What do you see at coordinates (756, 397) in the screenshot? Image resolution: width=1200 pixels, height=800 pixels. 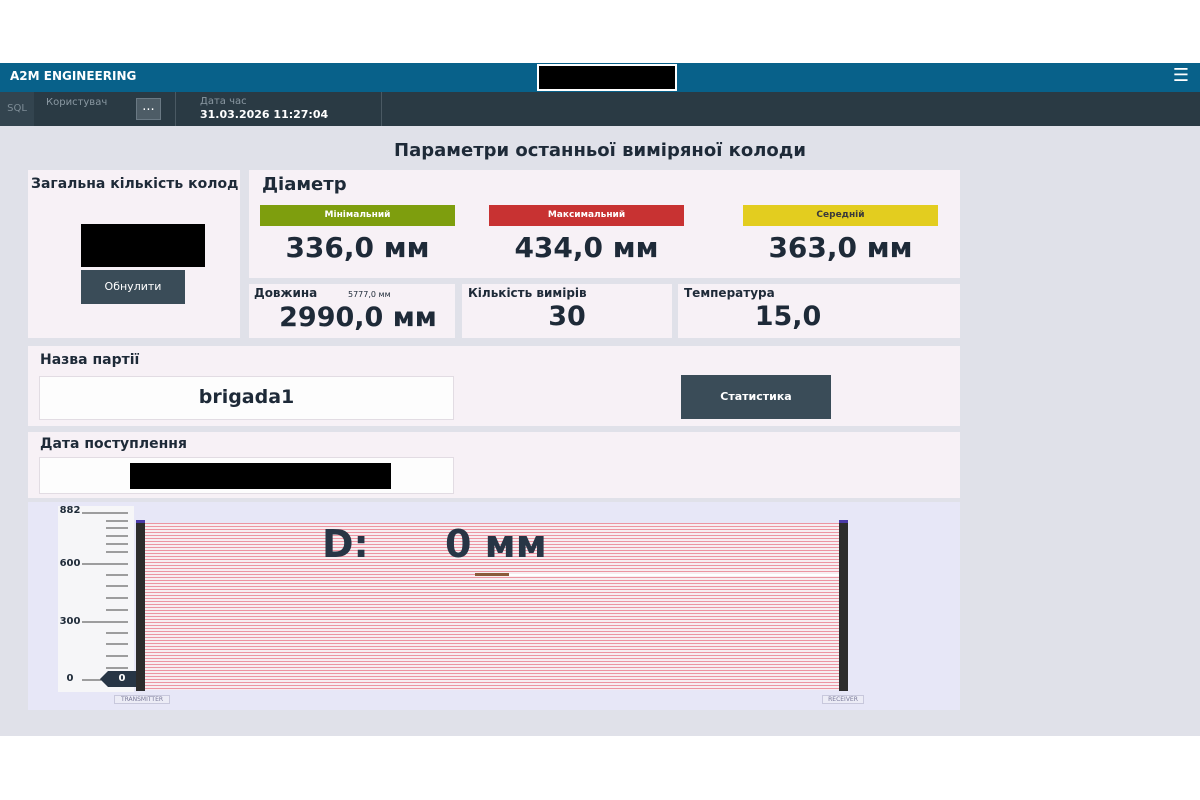 I see `statistics-button: Статистика` at bounding box center [756, 397].